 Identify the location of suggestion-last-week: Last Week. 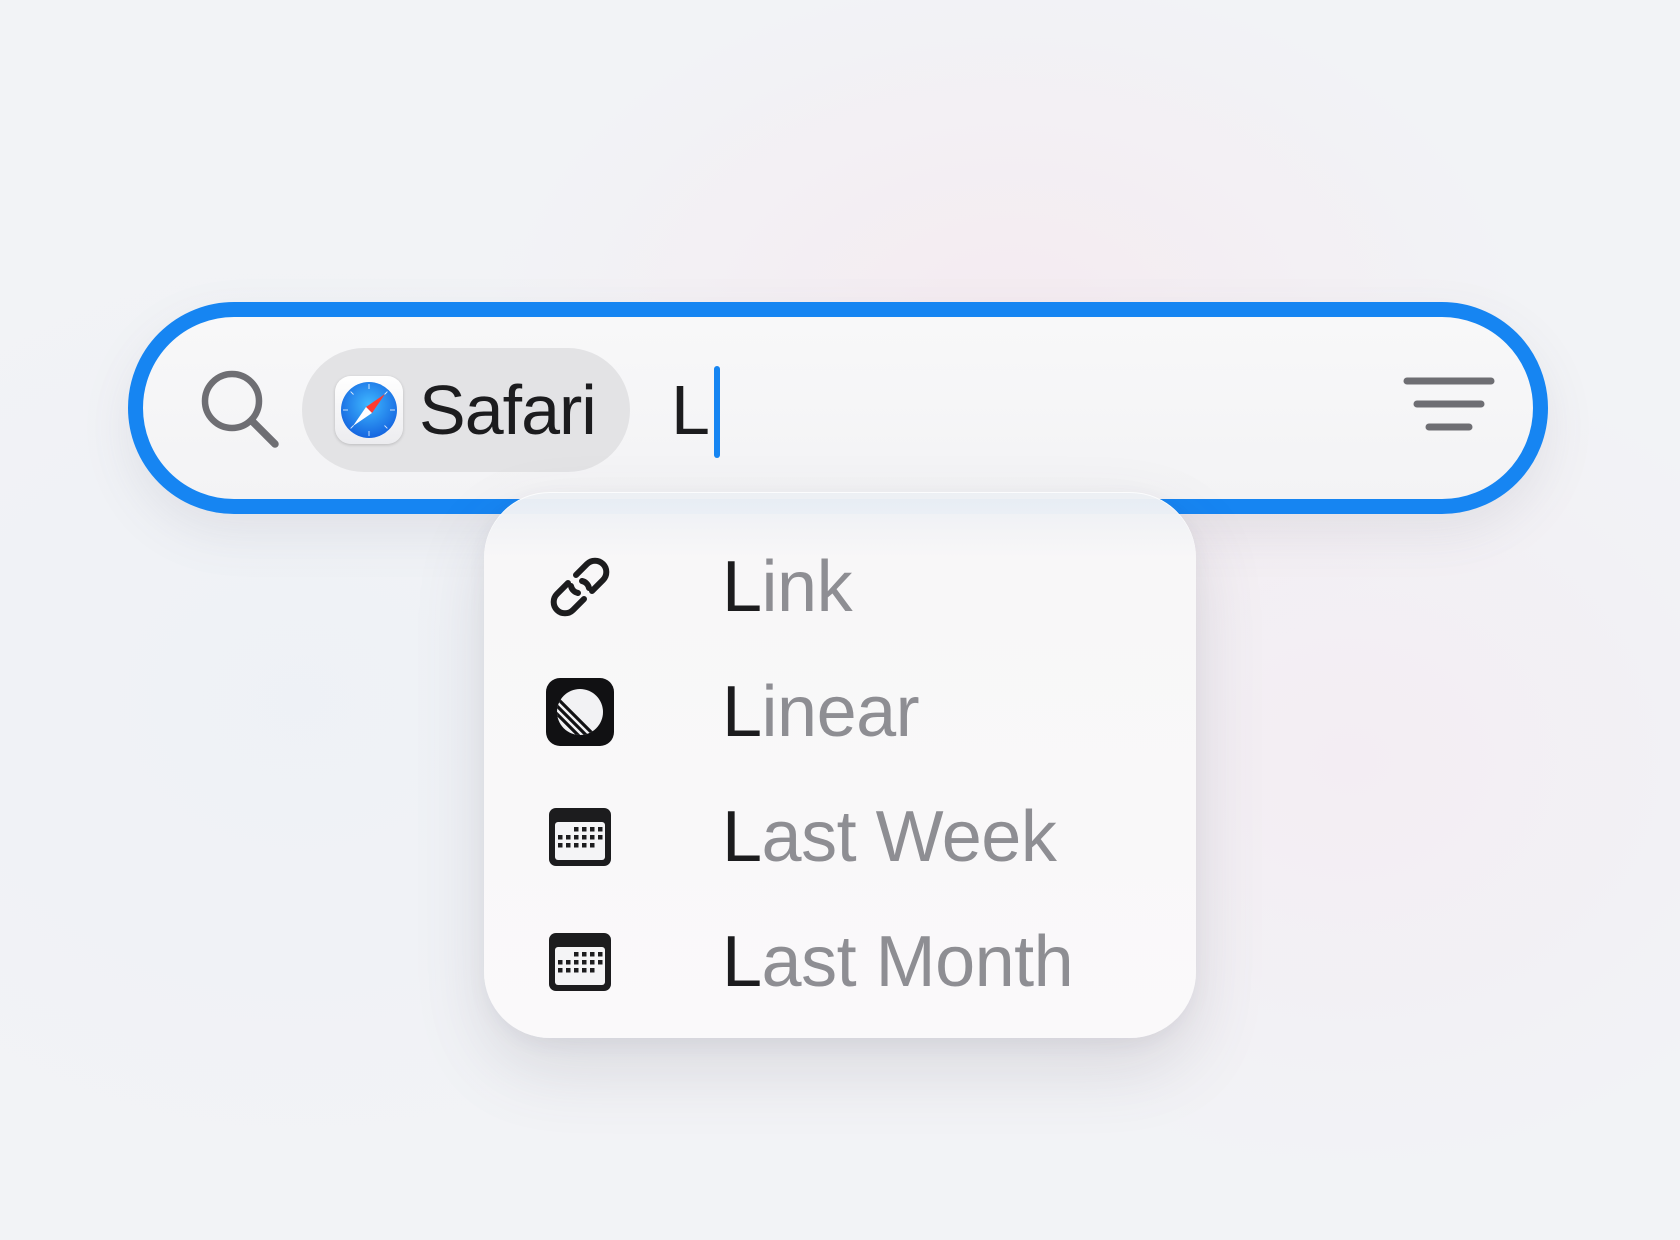
(846, 837).